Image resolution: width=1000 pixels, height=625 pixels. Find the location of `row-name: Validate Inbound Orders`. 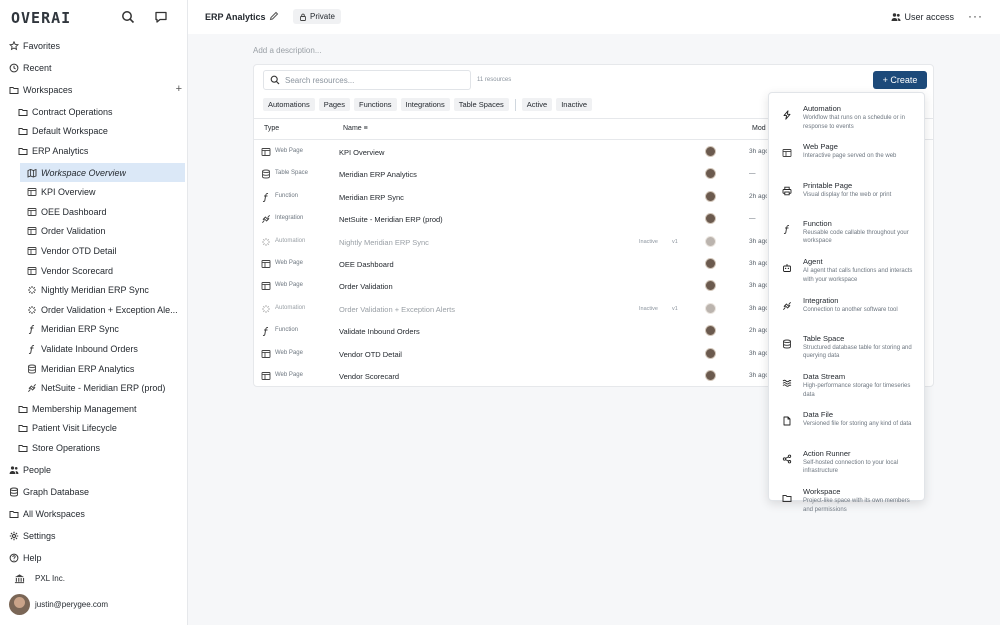

row-name: Validate Inbound Orders is located at coordinates (379, 331).